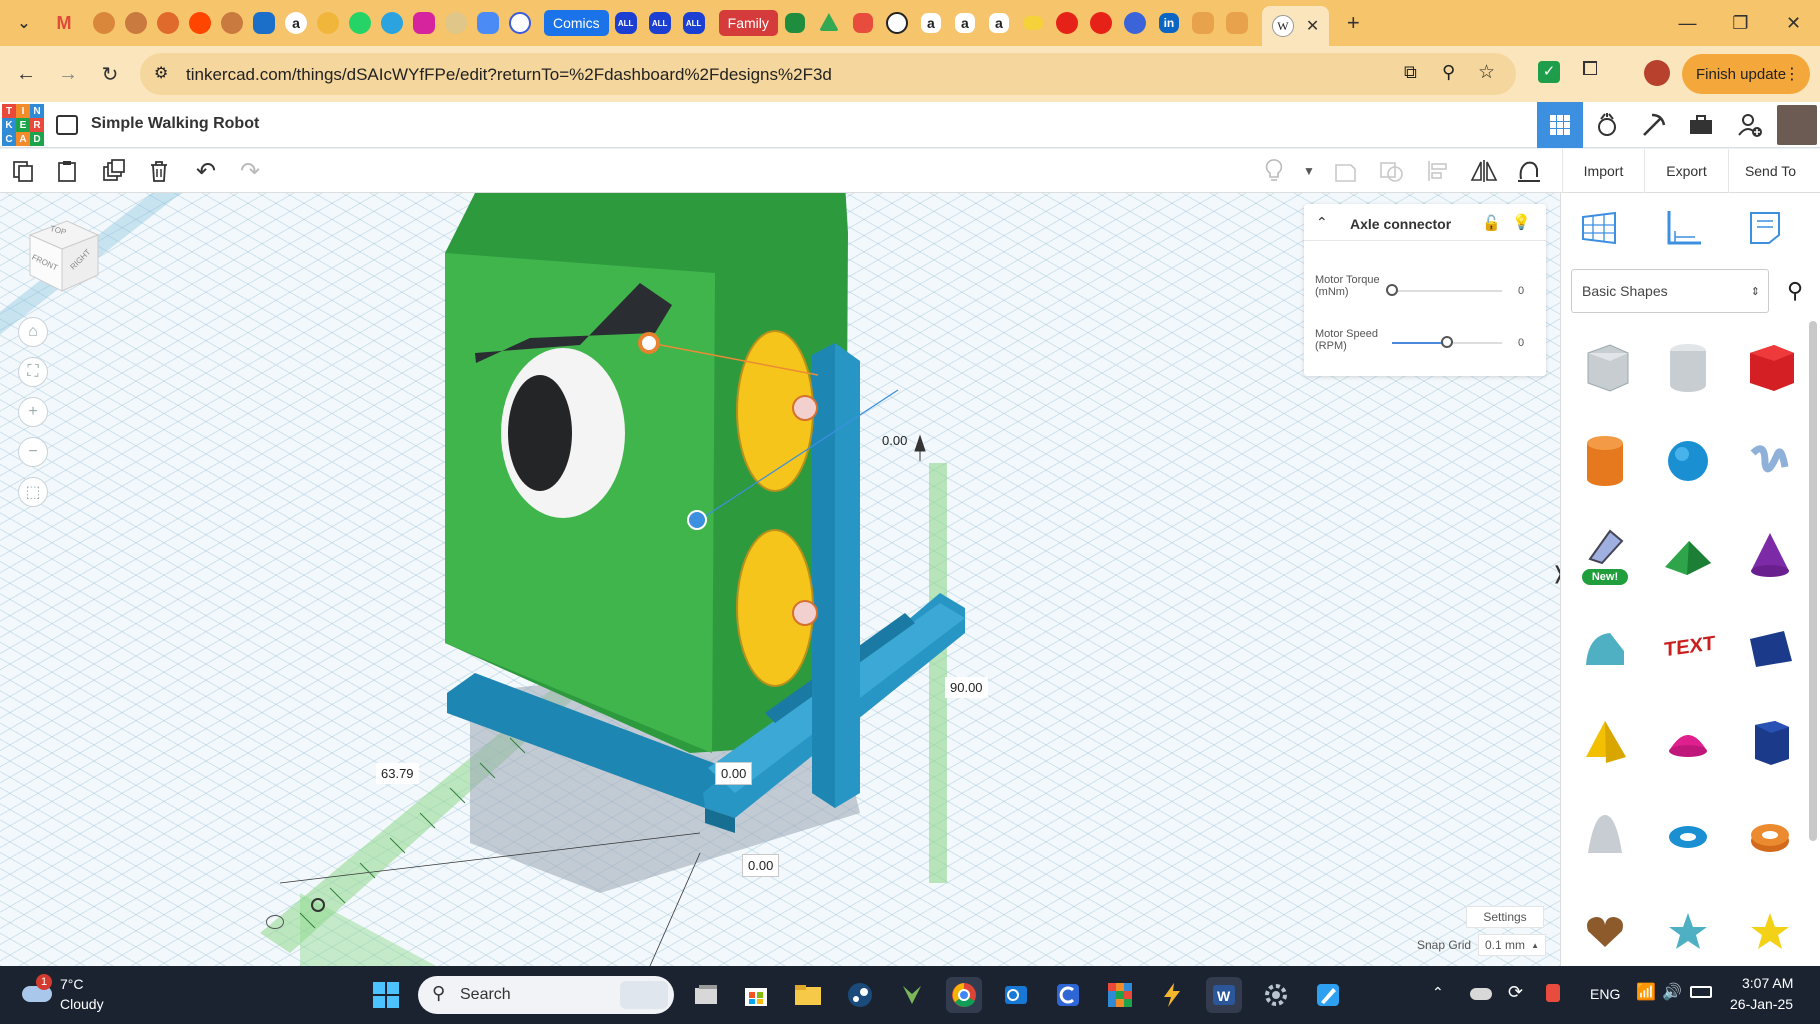 The image size is (1820, 1024). Describe the element at coordinates (26, 74) in the screenshot. I see `back-icon: ←` at that location.